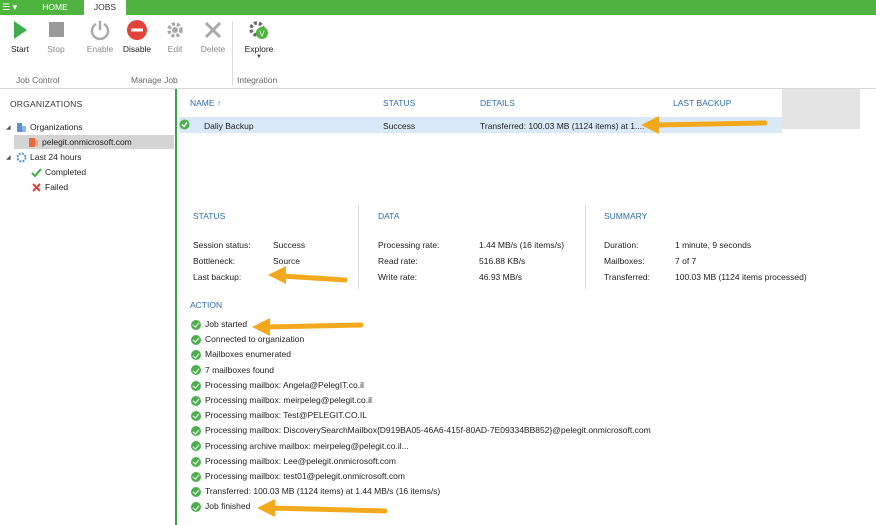  What do you see at coordinates (36, 187) in the screenshot?
I see `failed-x-icon` at bounding box center [36, 187].